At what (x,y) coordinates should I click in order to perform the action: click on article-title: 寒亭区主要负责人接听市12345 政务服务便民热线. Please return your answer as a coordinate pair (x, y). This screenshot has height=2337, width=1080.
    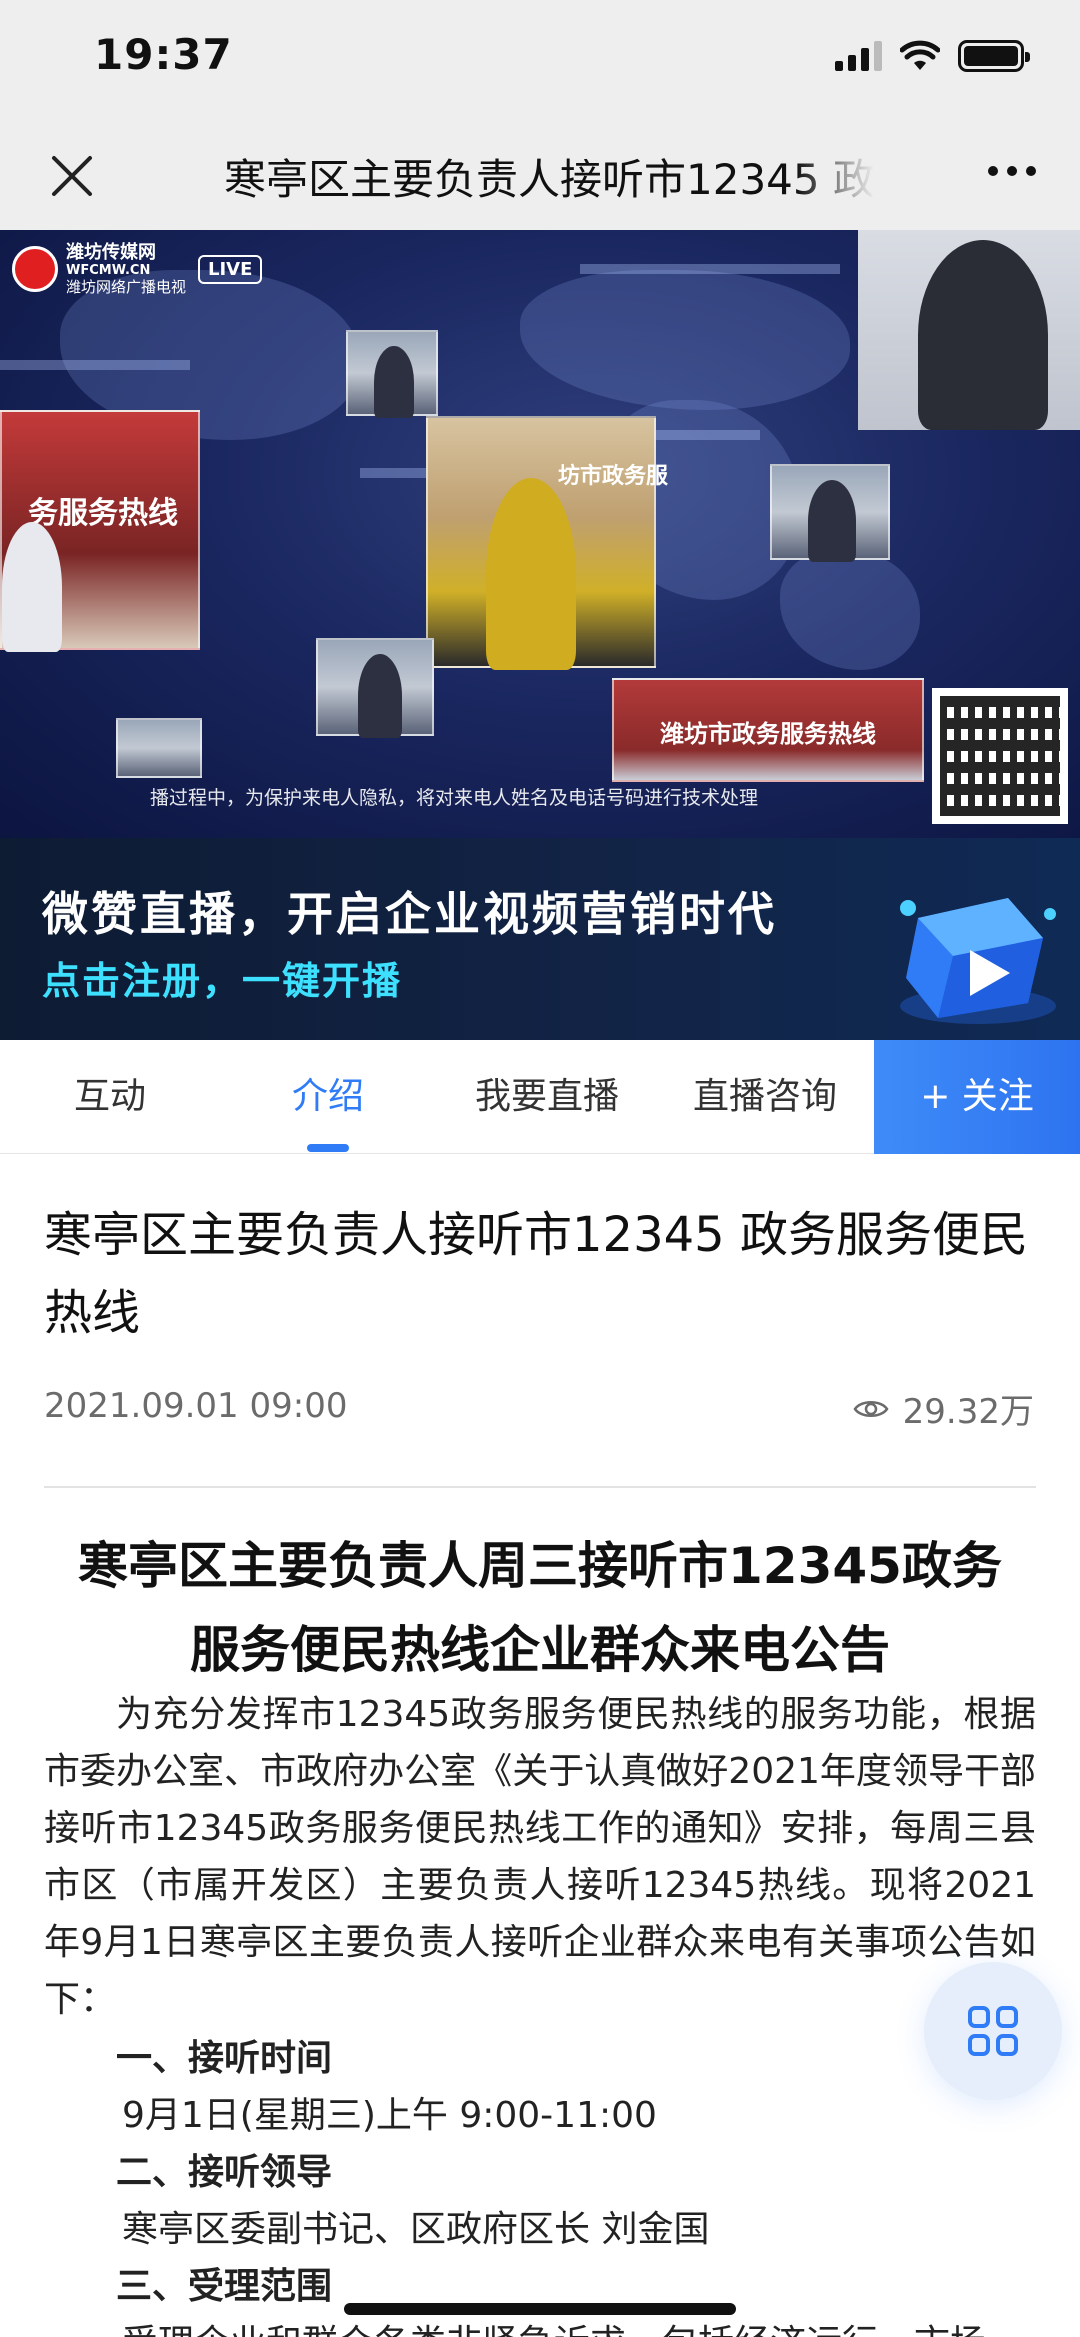
    Looking at the image, I should click on (536, 1274).